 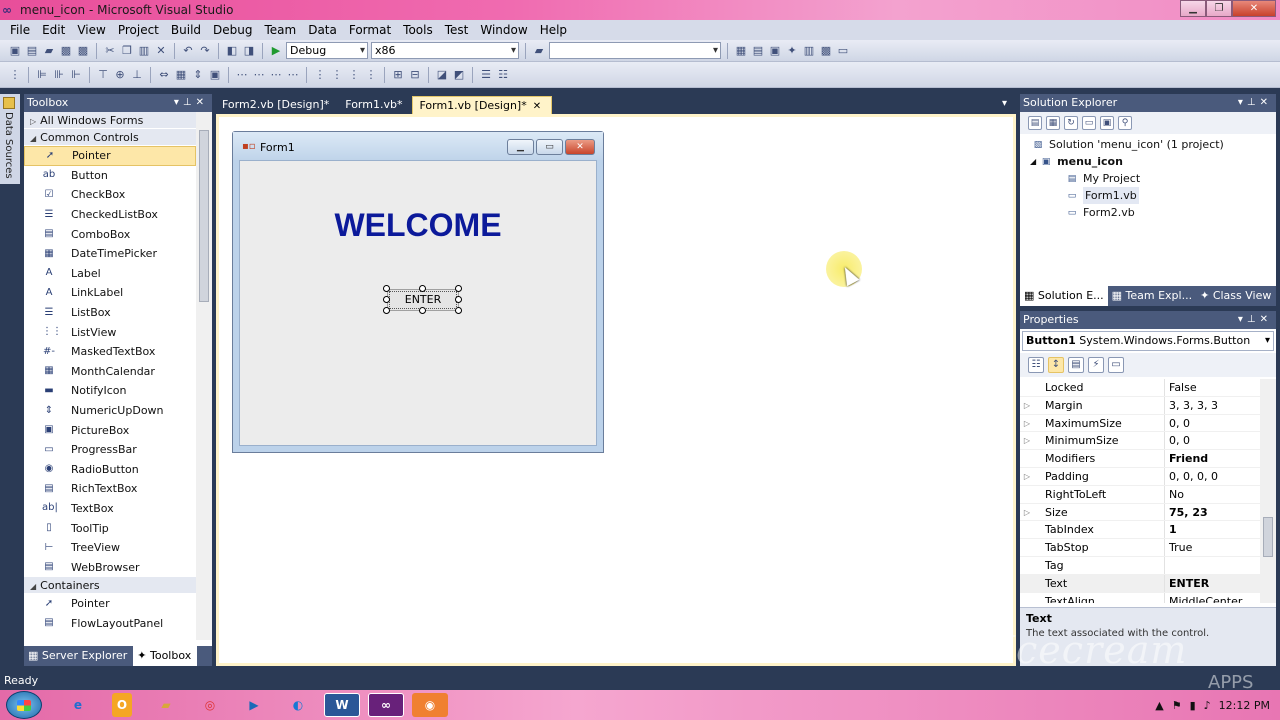 I want to click on property-value: No, so click(x=1174, y=494).